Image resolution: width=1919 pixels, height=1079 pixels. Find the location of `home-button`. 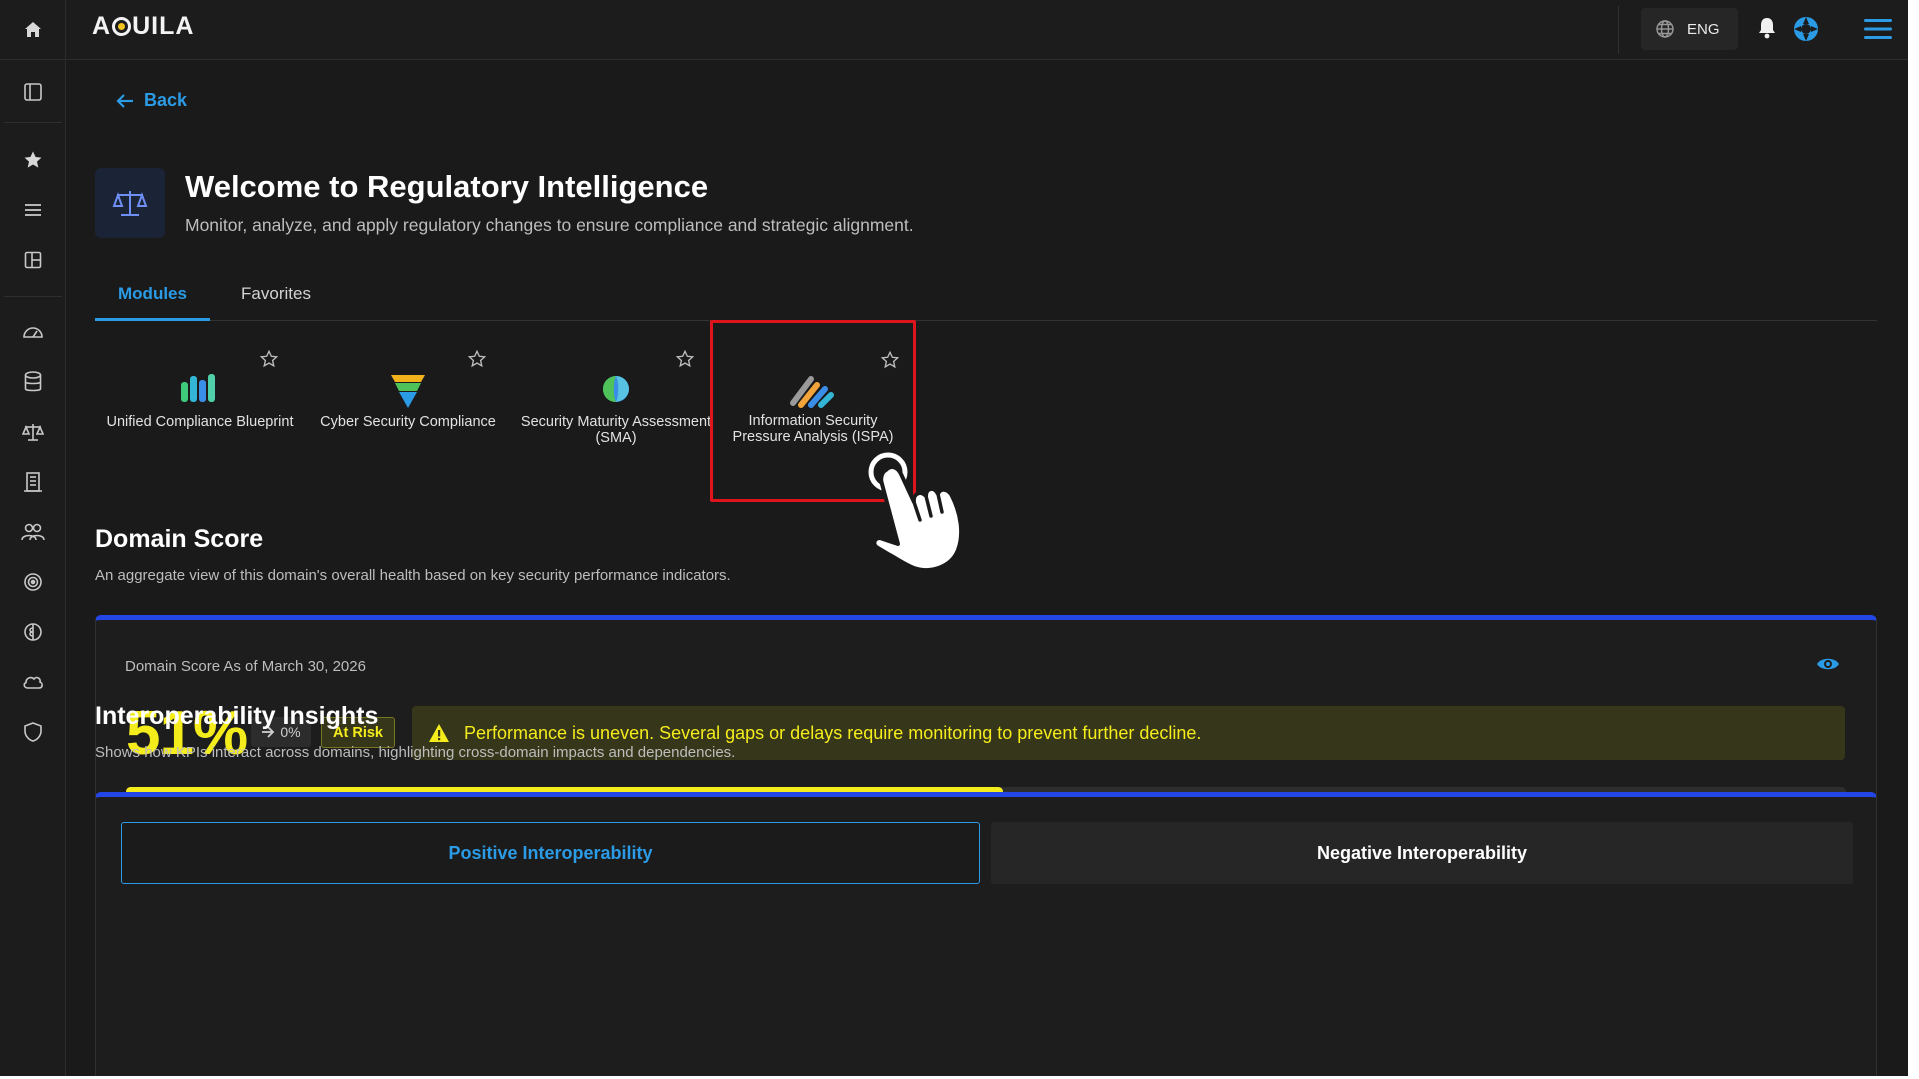

home-button is located at coordinates (33, 30).